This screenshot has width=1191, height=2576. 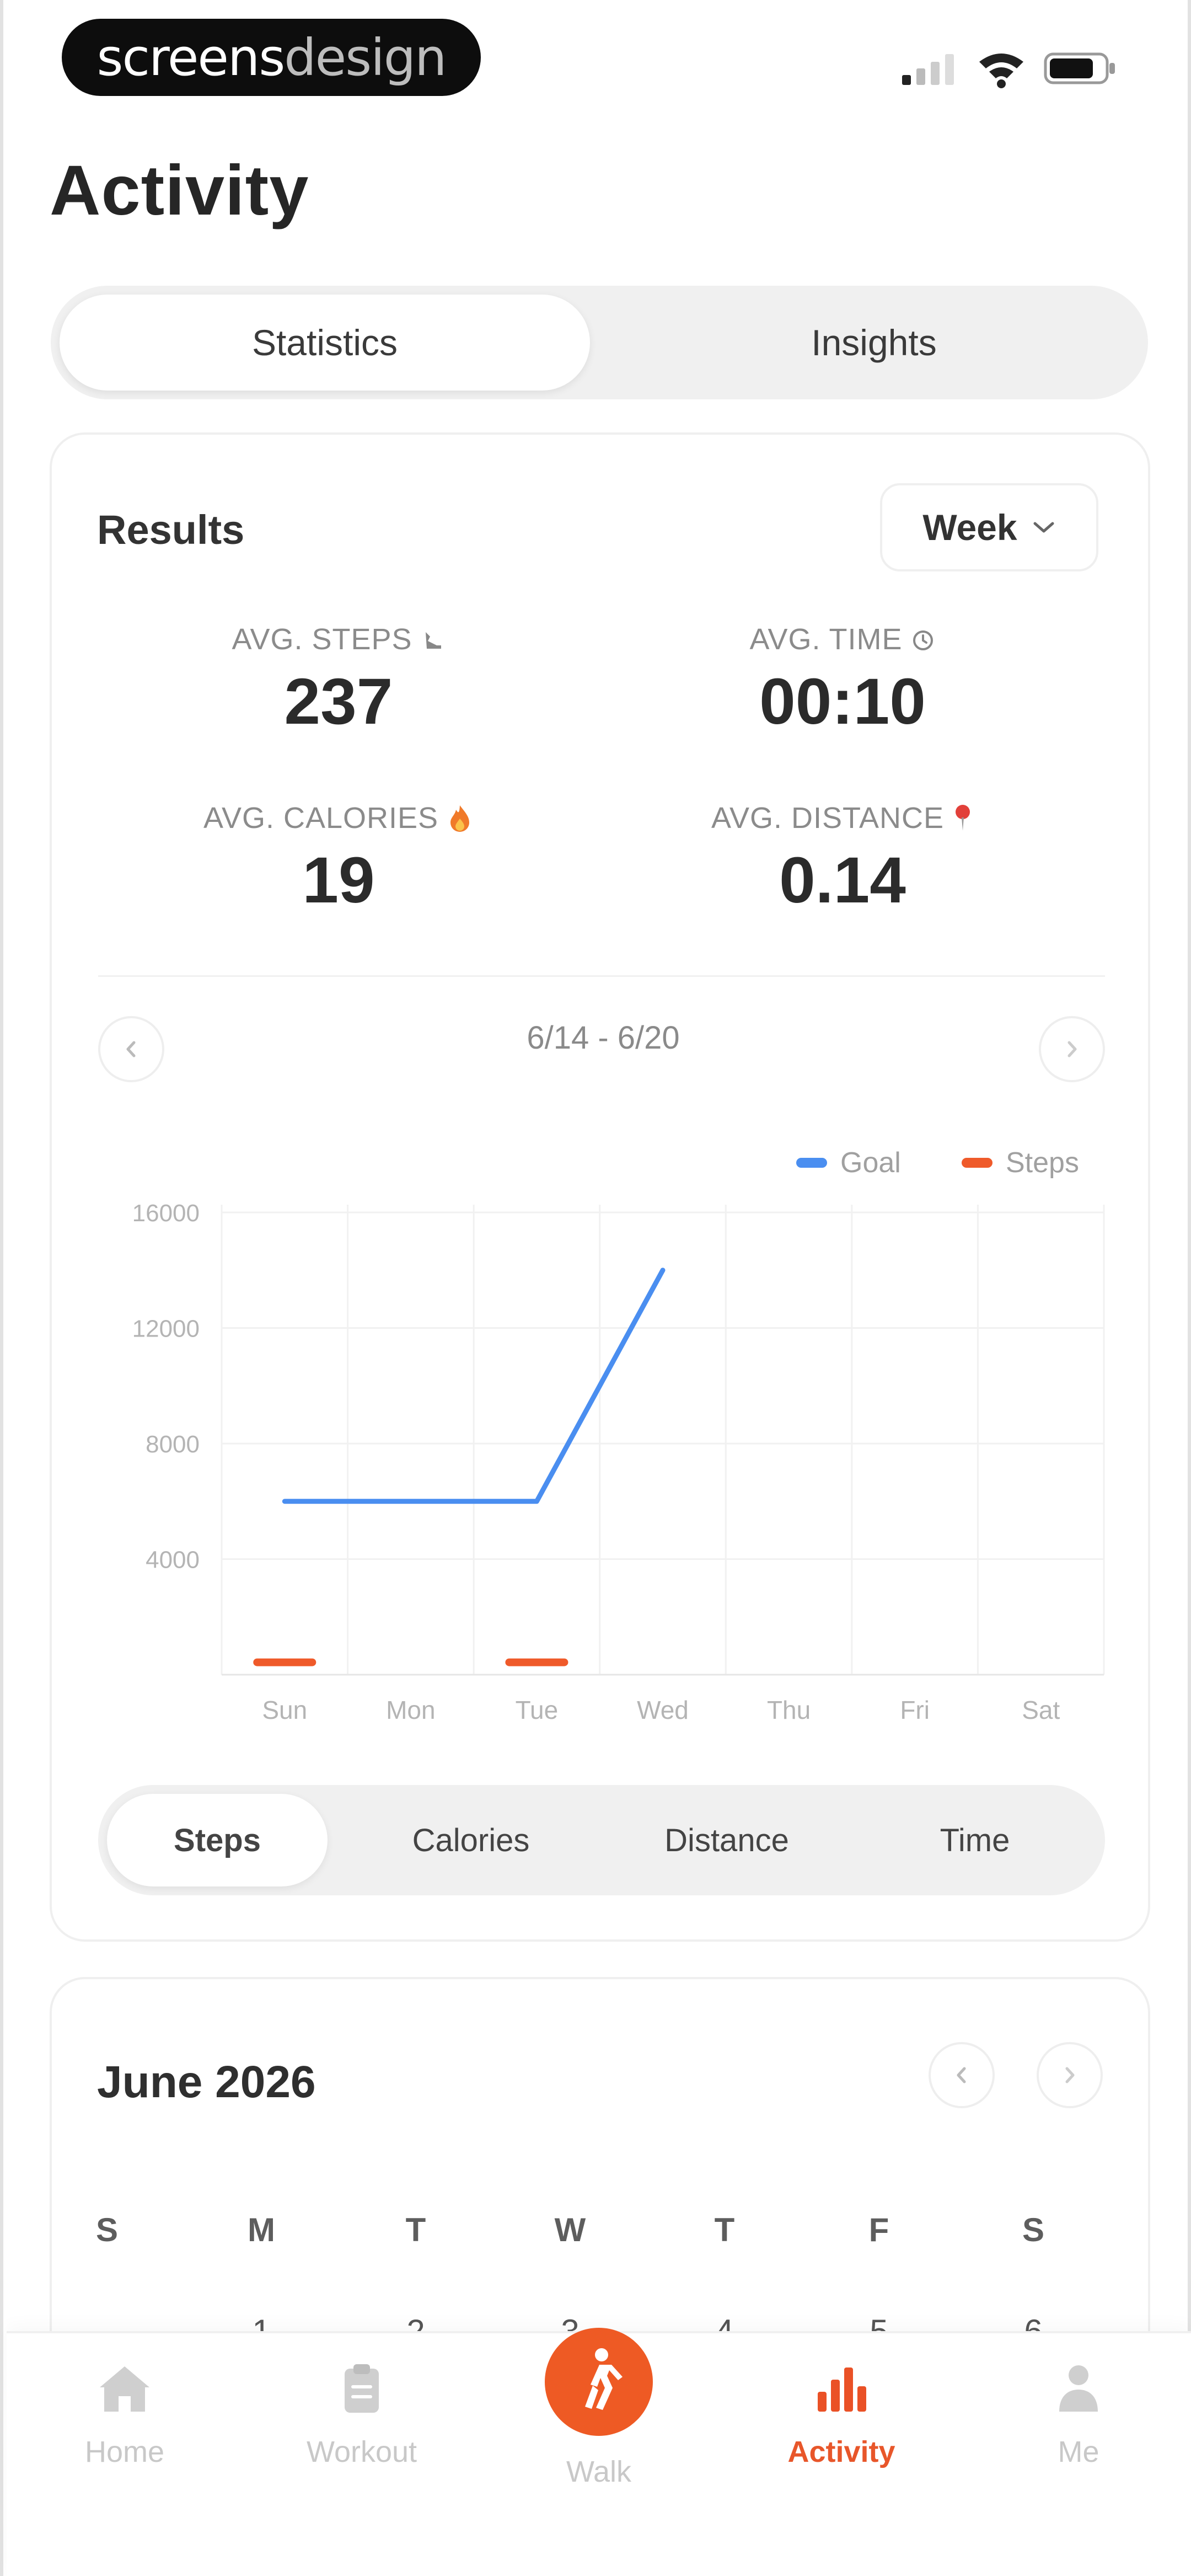 I want to click on x-tick-label: Sat, so click(x=1041, y=1710).